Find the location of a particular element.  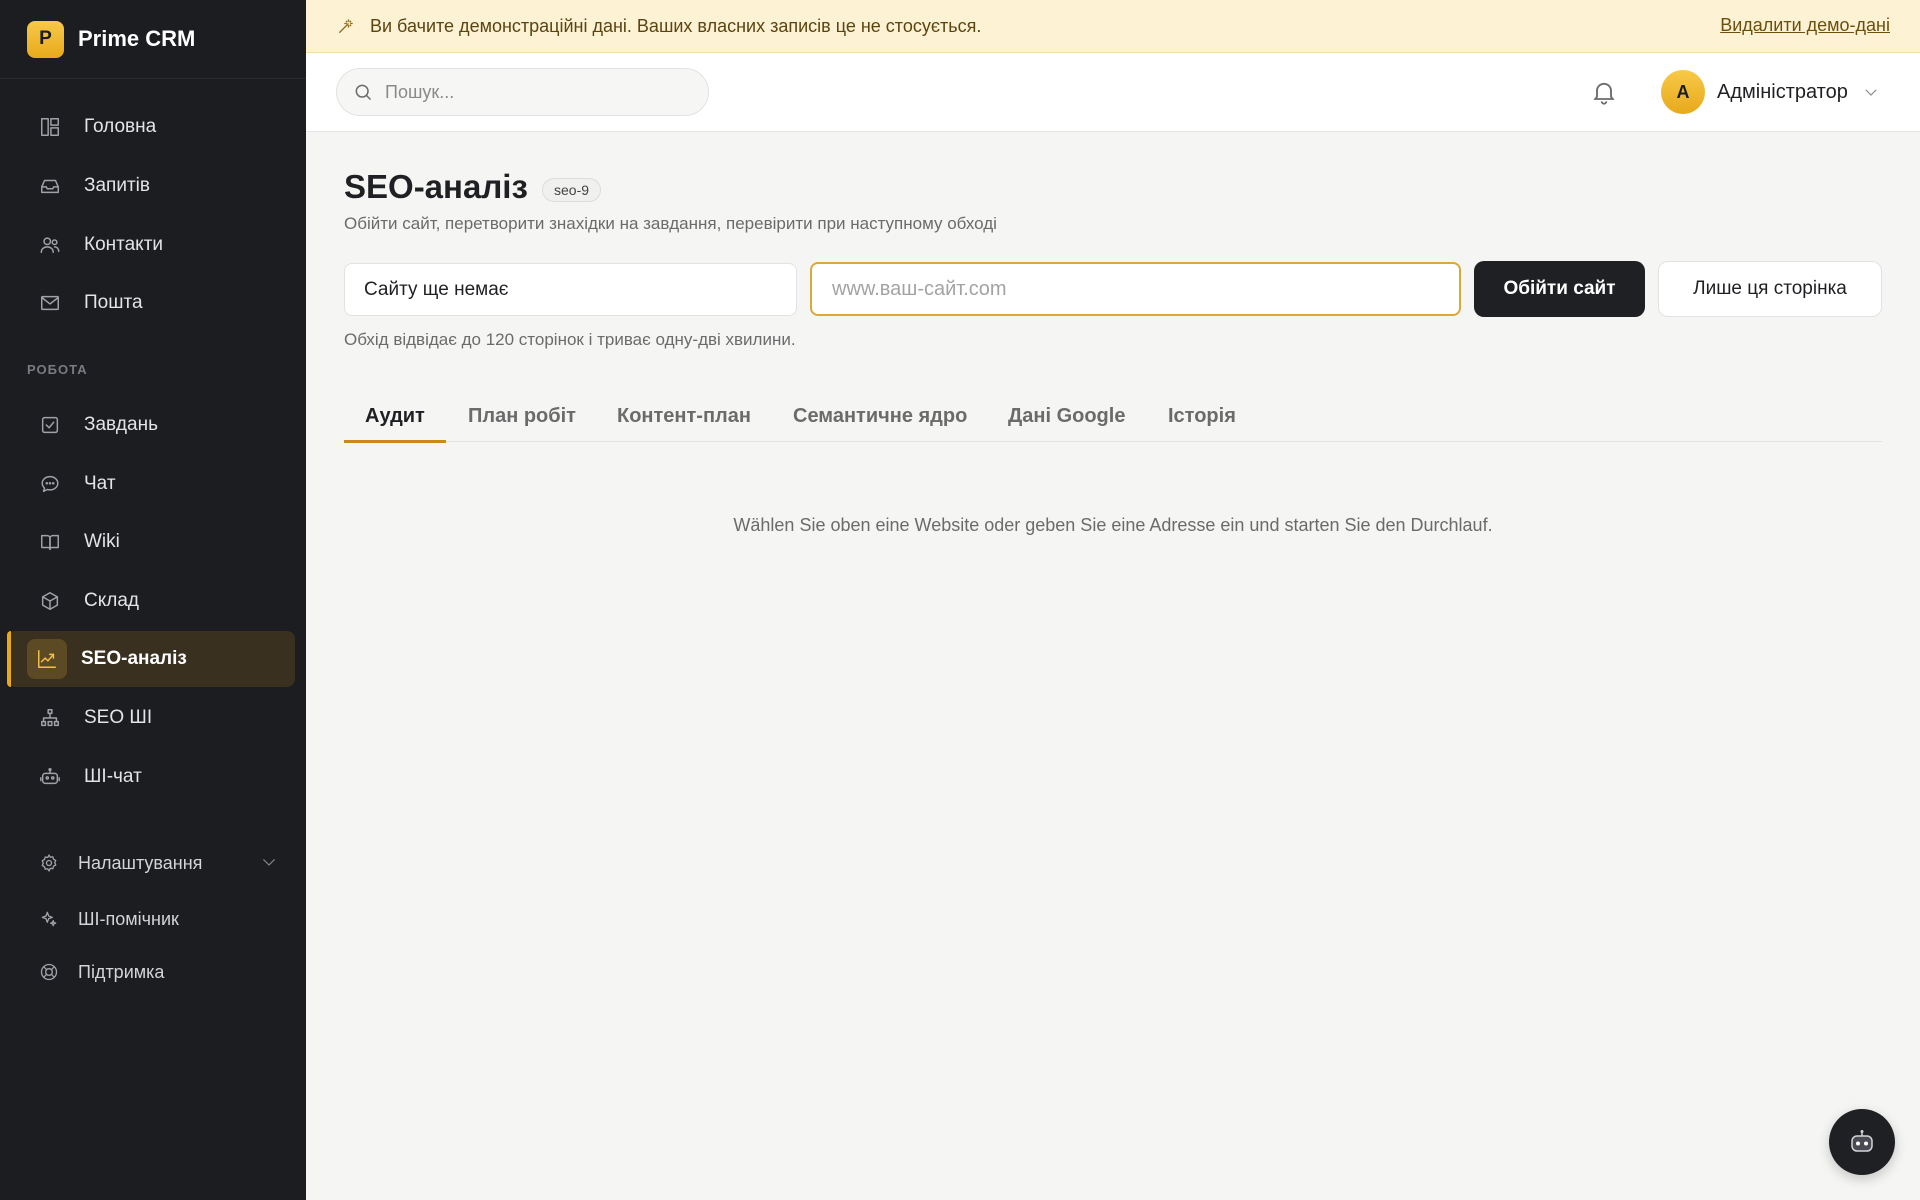

single-page-button: Лише ця сторінка is located at coordinates (1770, 289).